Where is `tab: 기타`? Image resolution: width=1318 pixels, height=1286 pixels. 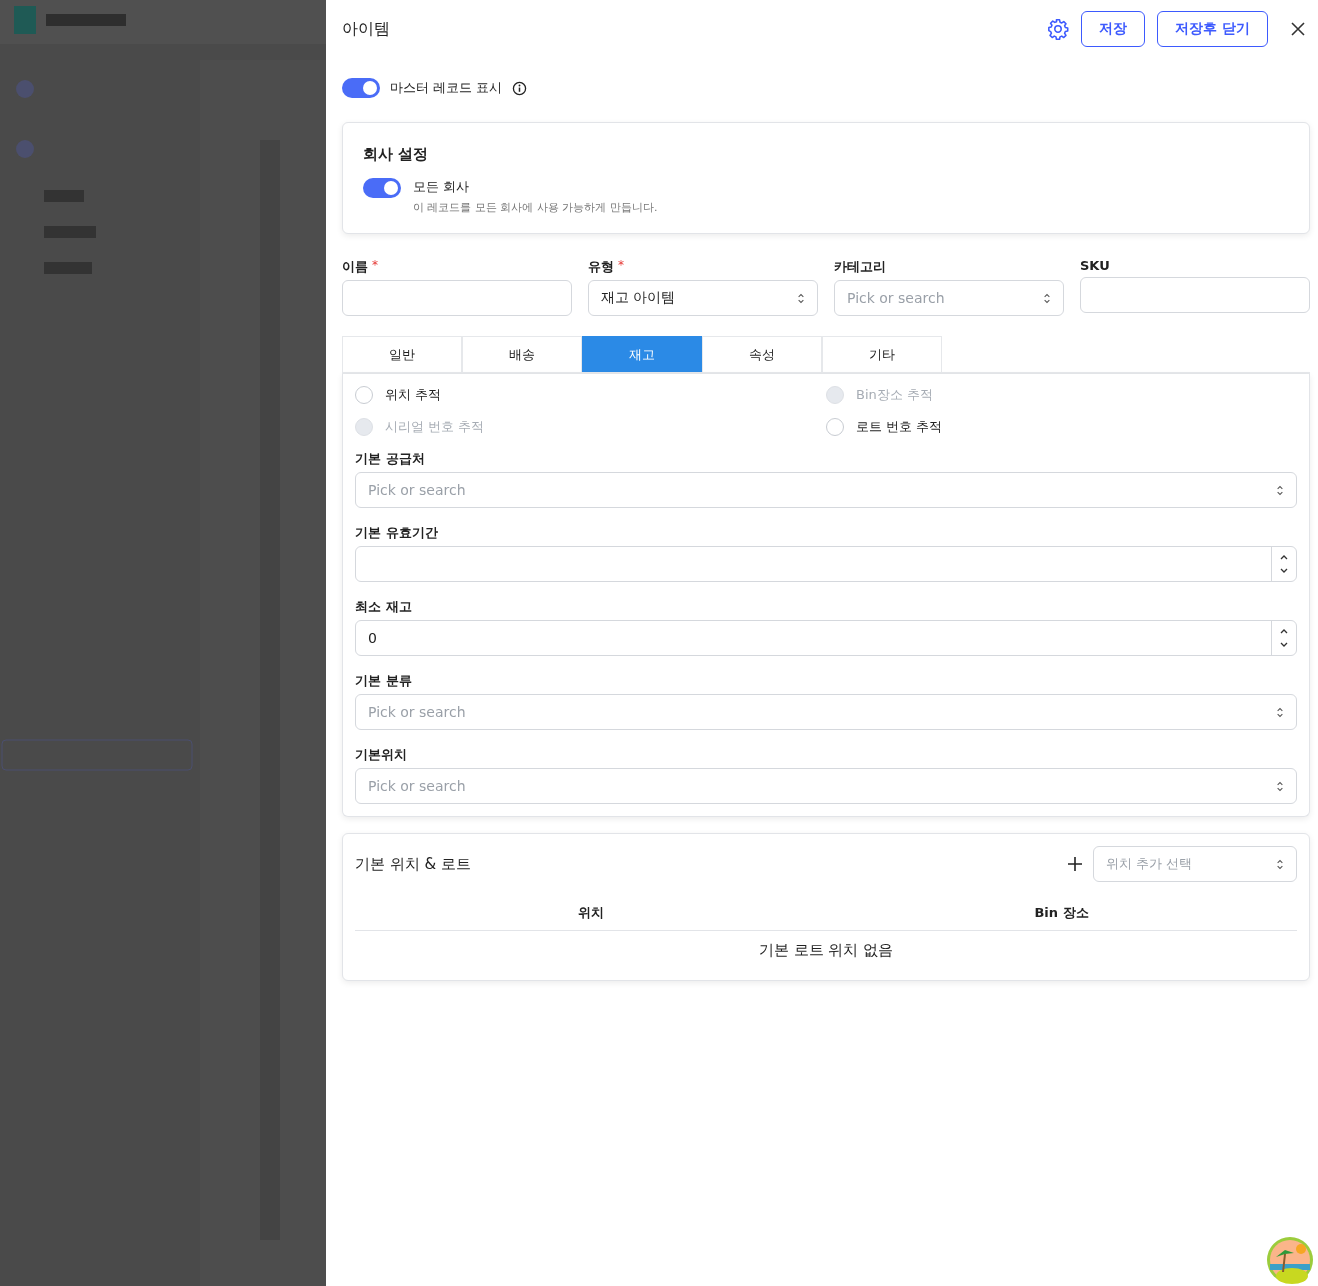 tab: 기타 is located at coordinates (882, 354).